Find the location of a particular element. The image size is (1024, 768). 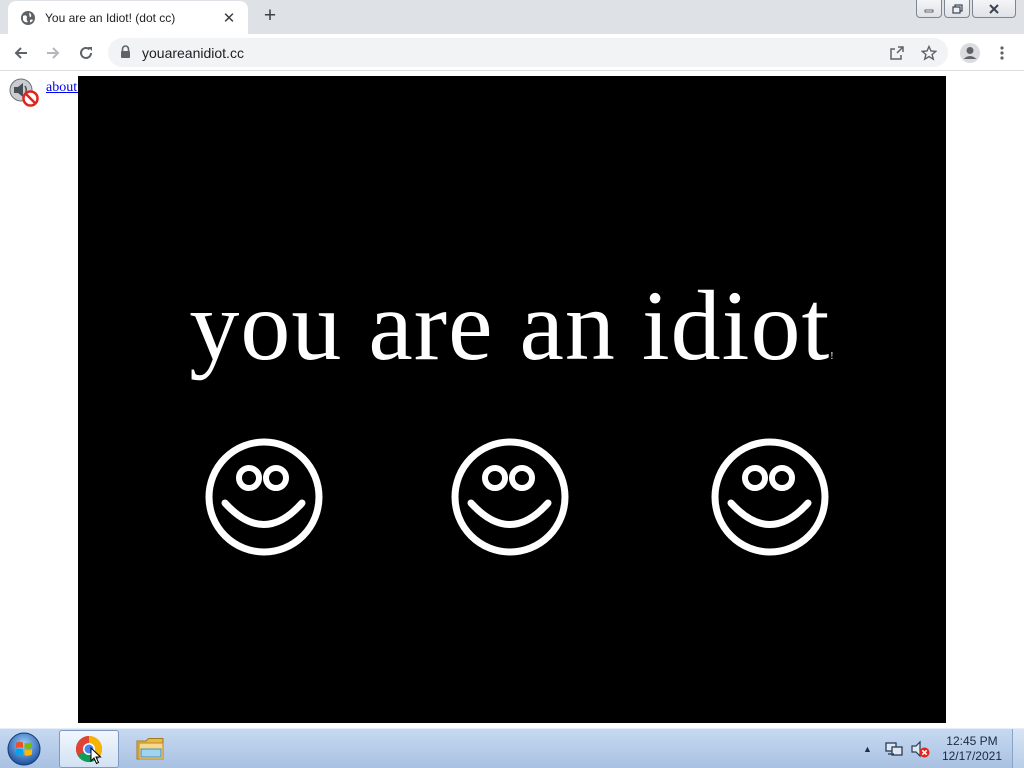

clock-date: 12/17/2021 is located at coordinates (971, 756).